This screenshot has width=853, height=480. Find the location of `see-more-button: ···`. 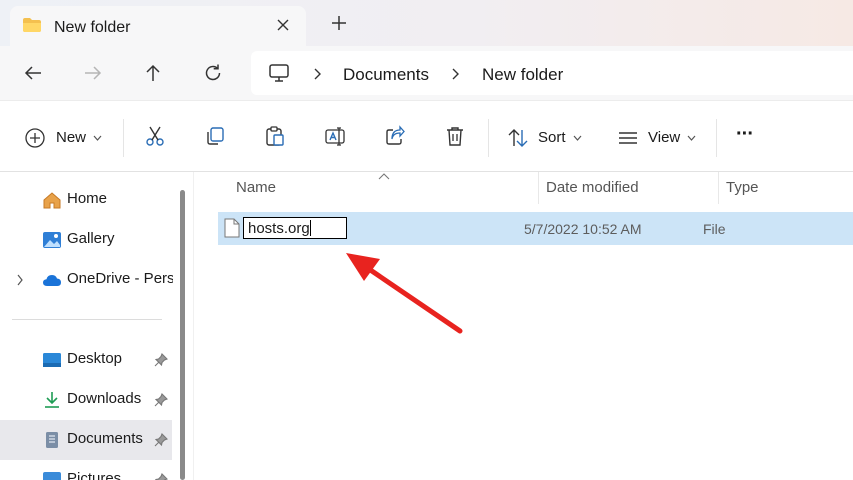

see-more-button: ··· is located at coordinates (748, 137).